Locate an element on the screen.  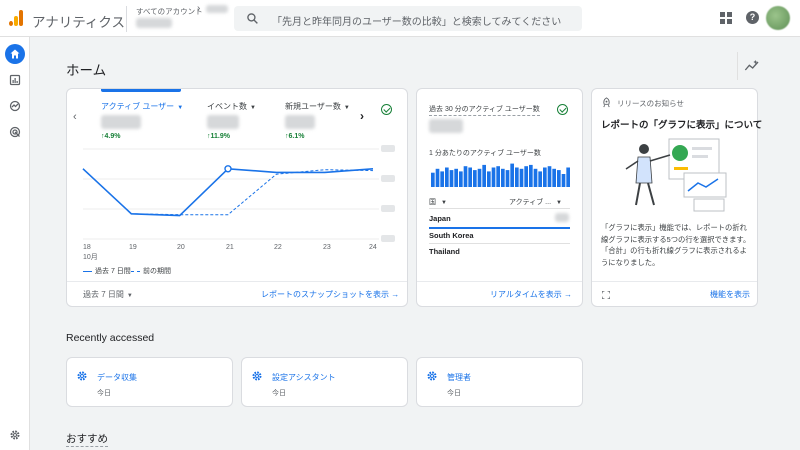
chevron-right-icon: › is located at coordinates (199, 8).